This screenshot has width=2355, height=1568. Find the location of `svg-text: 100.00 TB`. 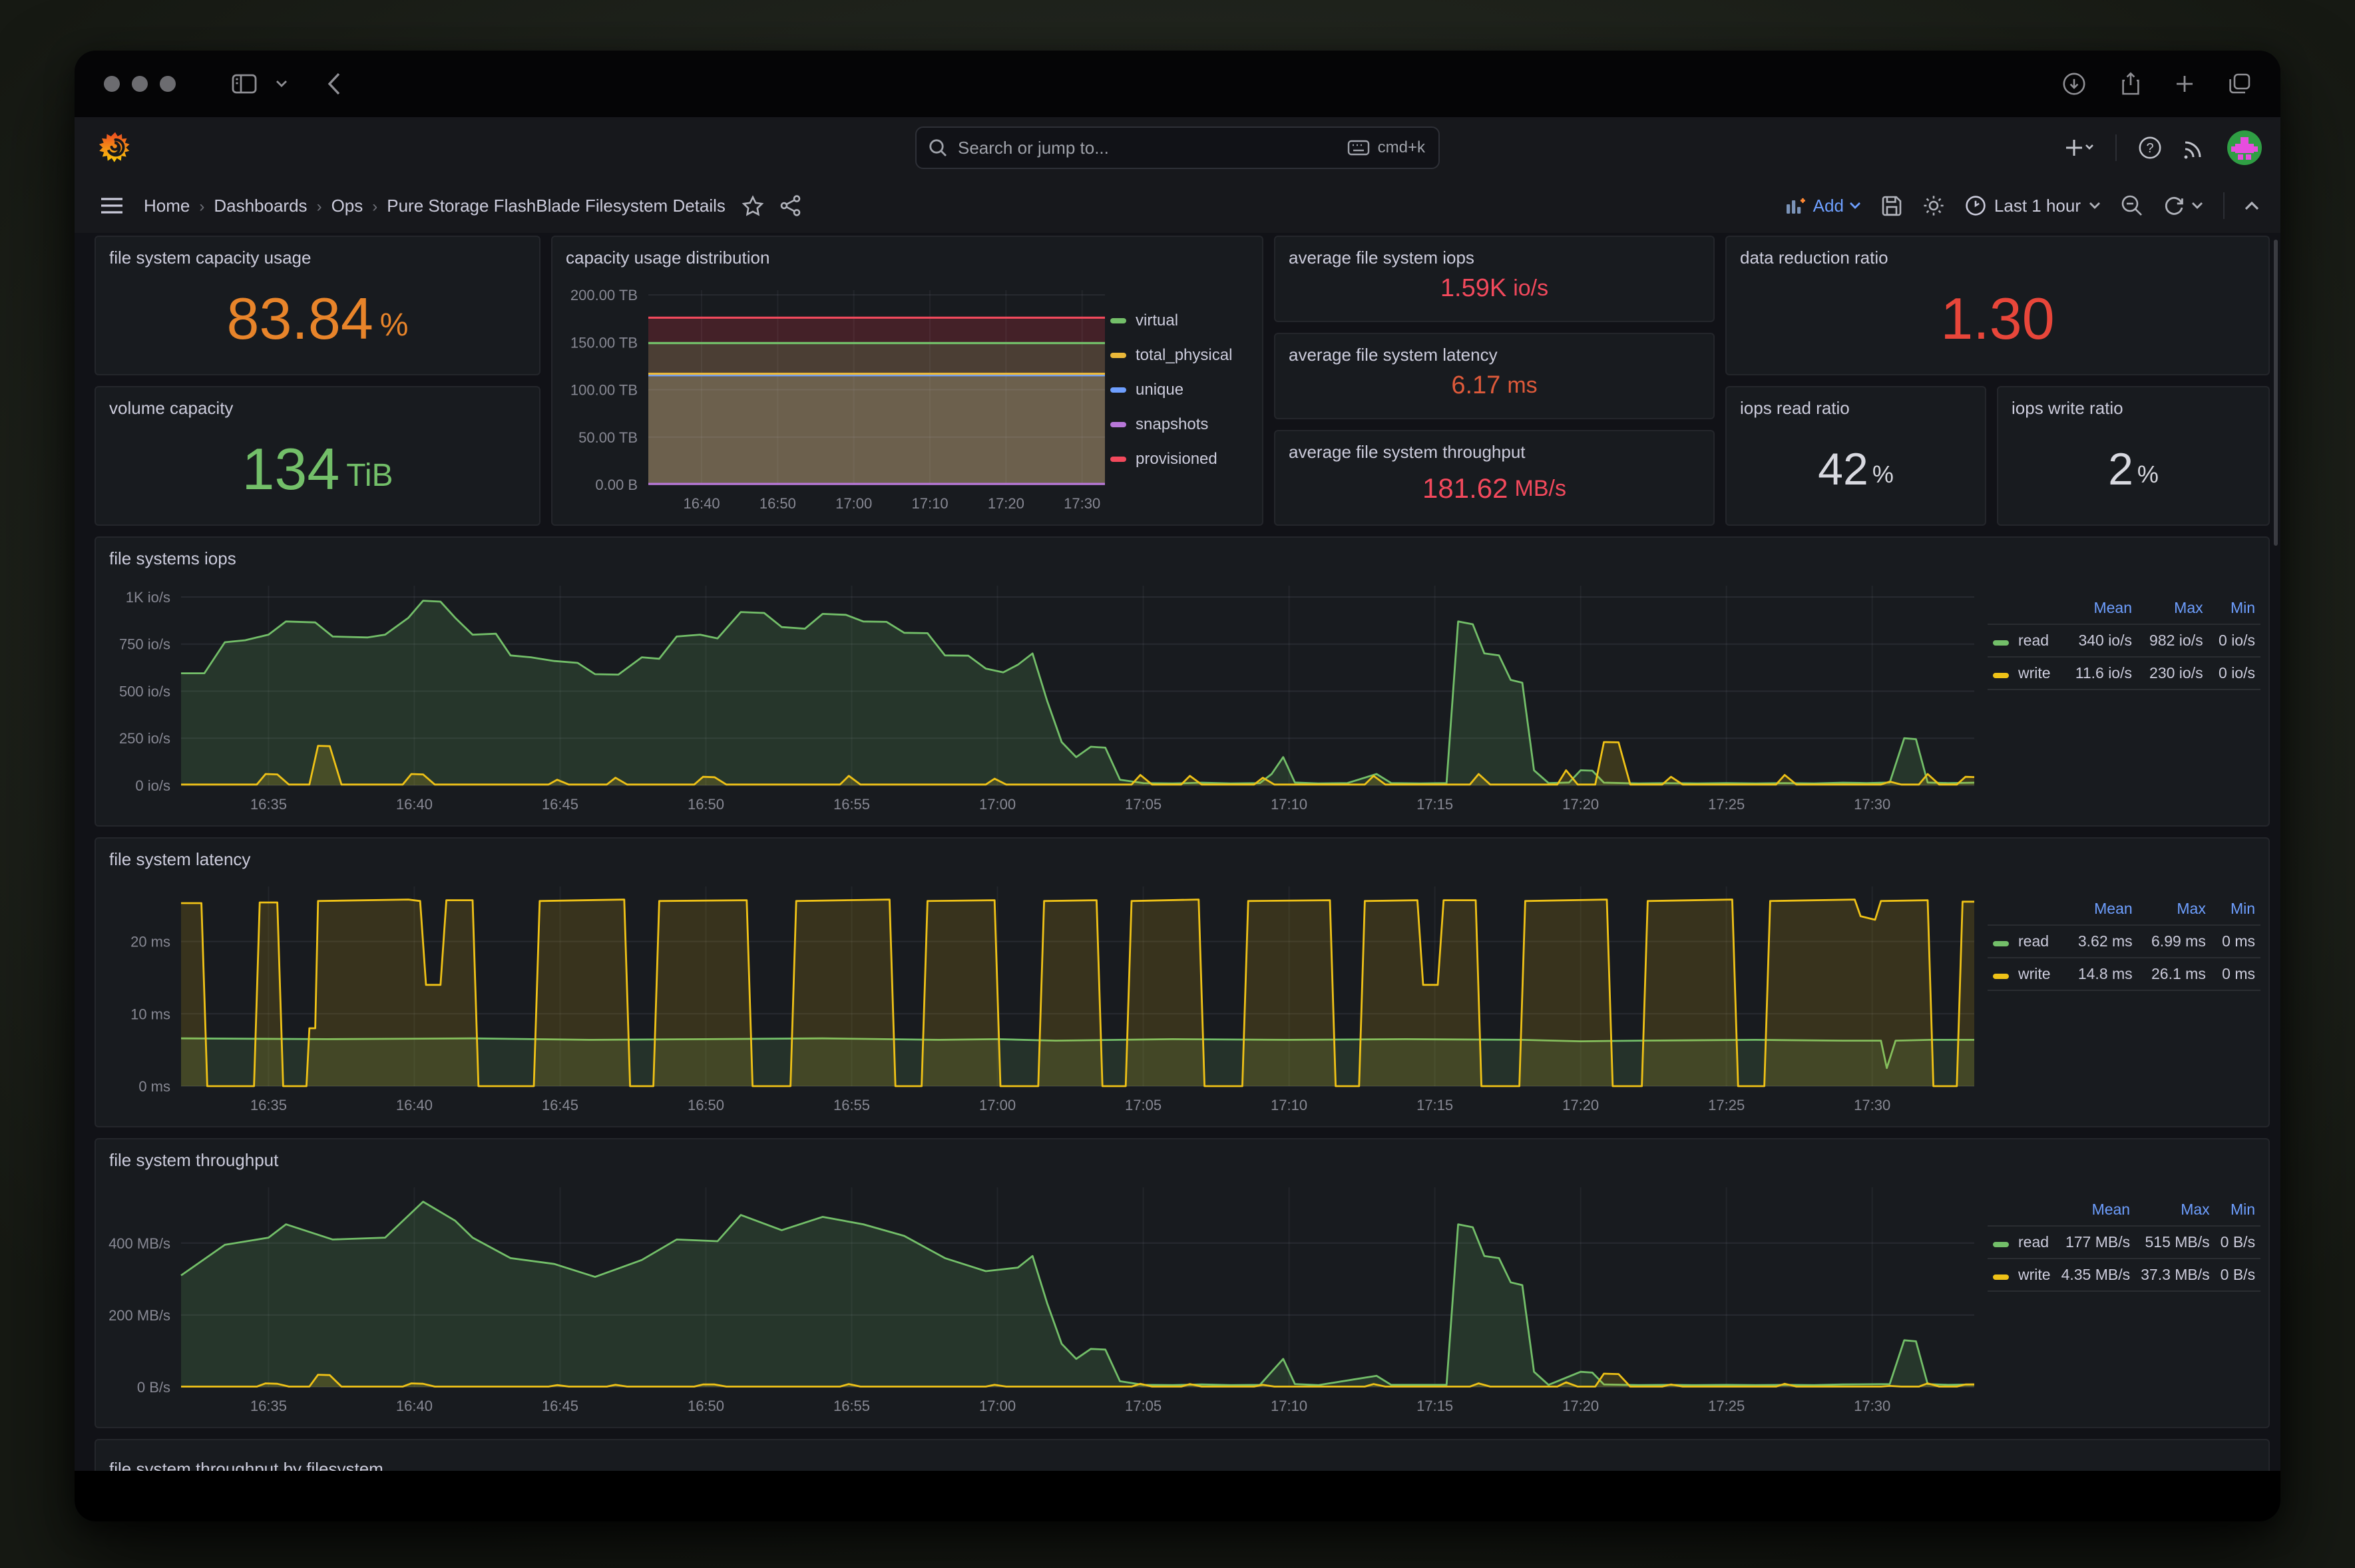

svg-text: 100.00 TB is located at coordinates (604, 390).